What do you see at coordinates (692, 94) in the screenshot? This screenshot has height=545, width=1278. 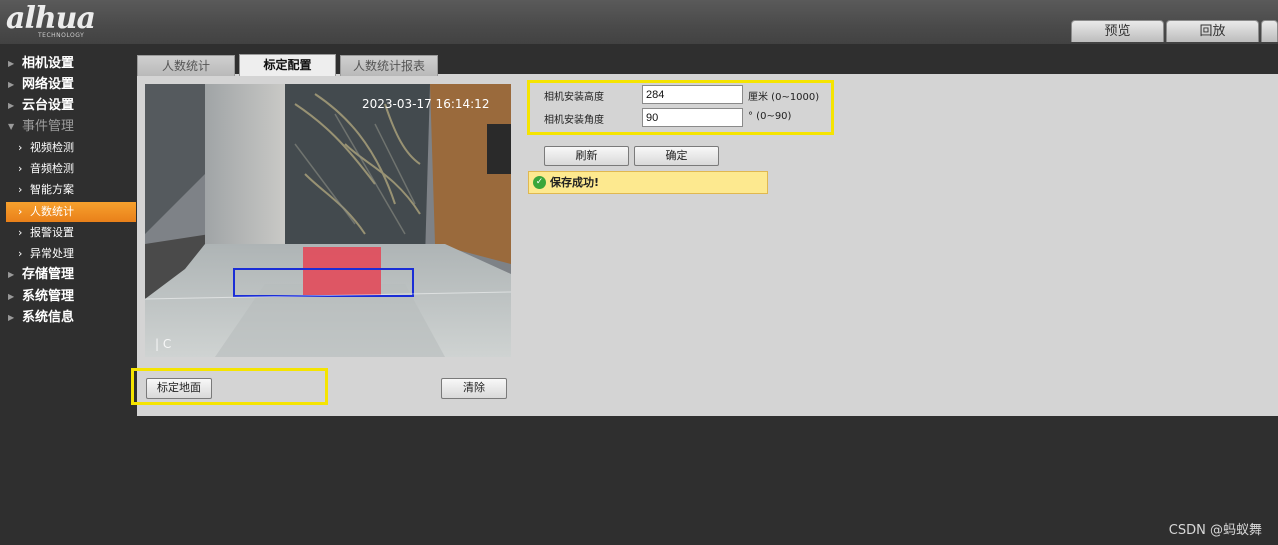 I see `height-input` at bounding box center [692, 94].